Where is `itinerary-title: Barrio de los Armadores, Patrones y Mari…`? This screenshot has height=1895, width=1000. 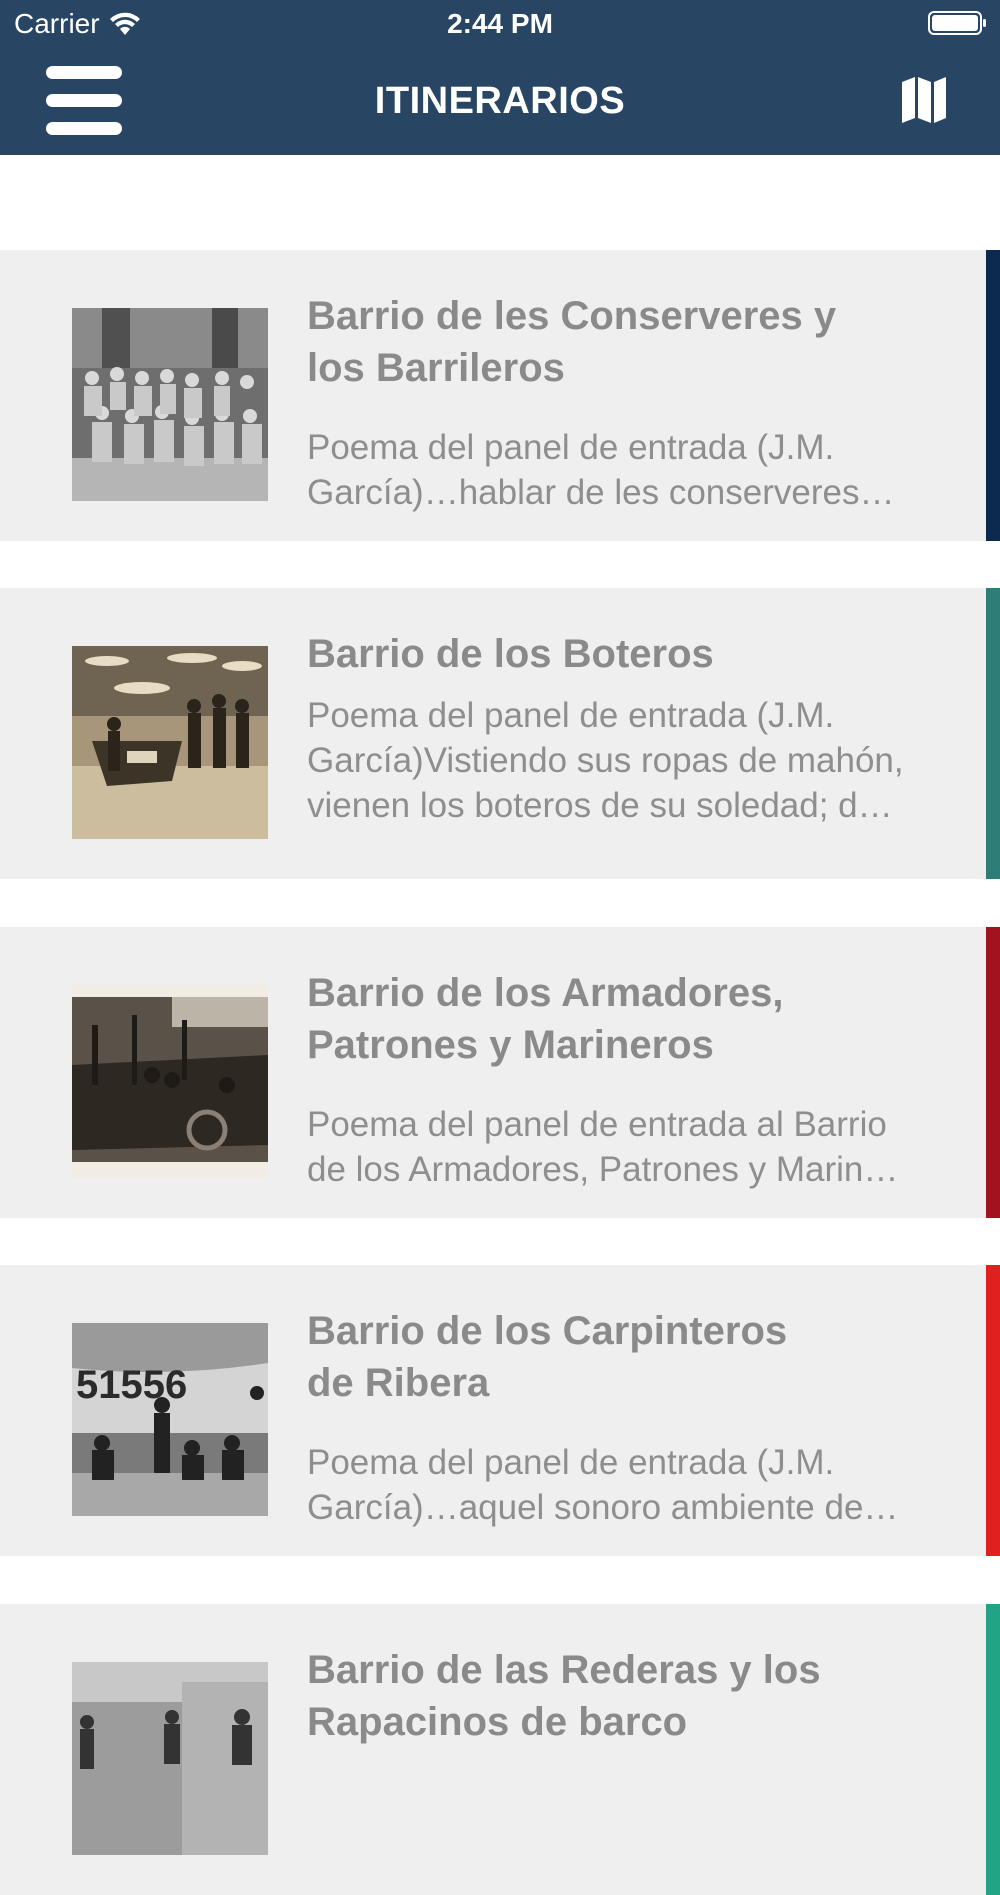 itinerary-title: Barrio de los Armadores, Patrones y Mari… is located at coordinates (545, 1019).